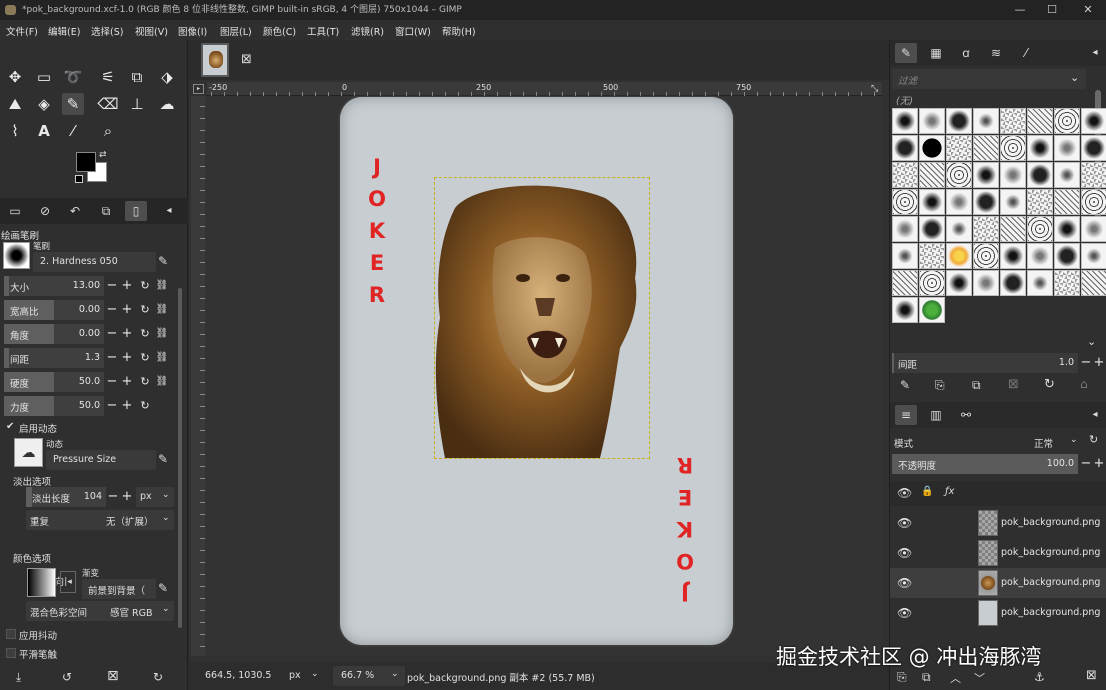  I want to click on mypaint-brushes-tab-icon: ⁄, so click(1026, 53).